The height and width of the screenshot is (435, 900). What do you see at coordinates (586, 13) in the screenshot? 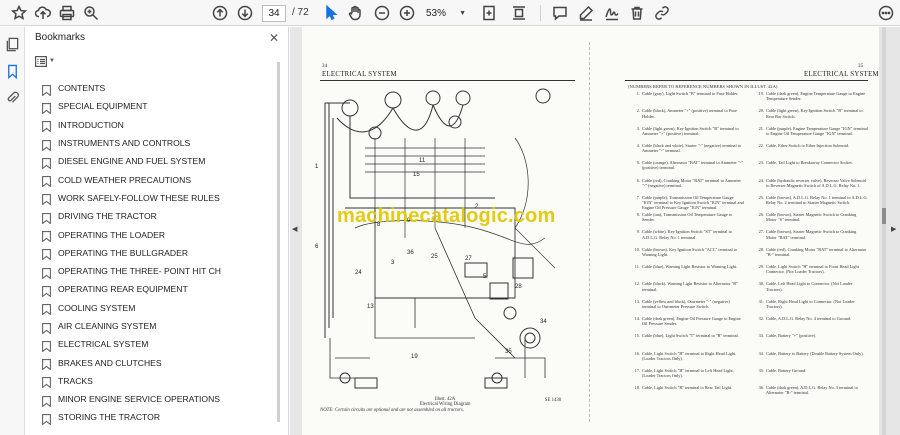
I see `pen-icon` at bounding box center [586, 13].